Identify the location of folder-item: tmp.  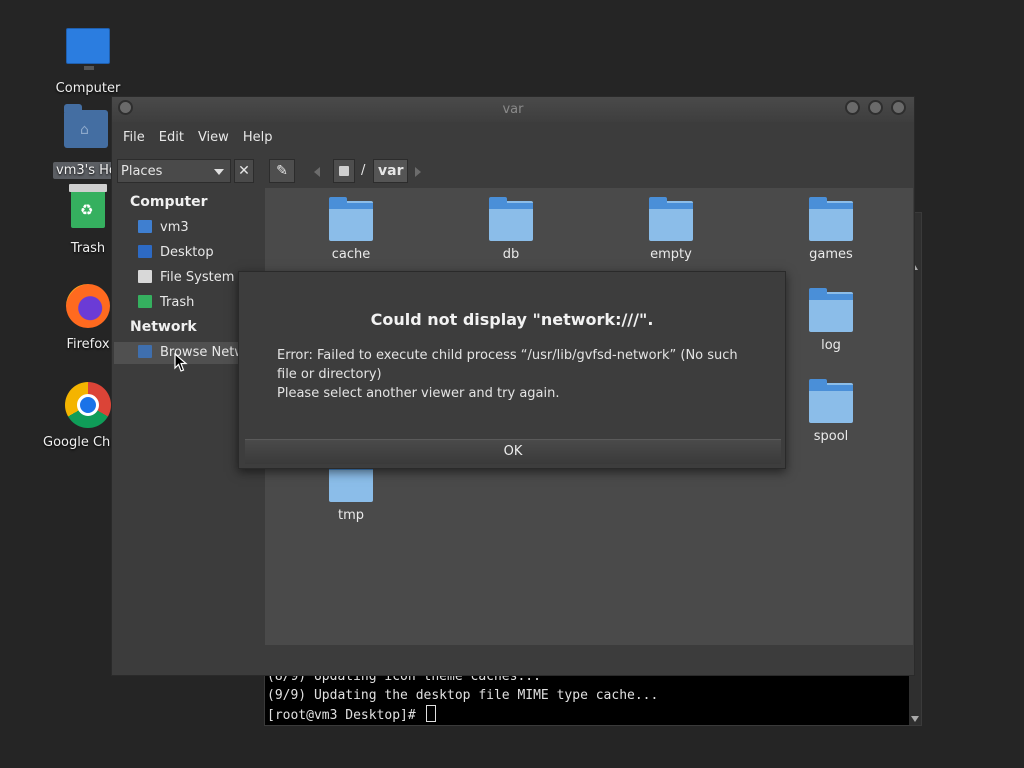
(351, 490).